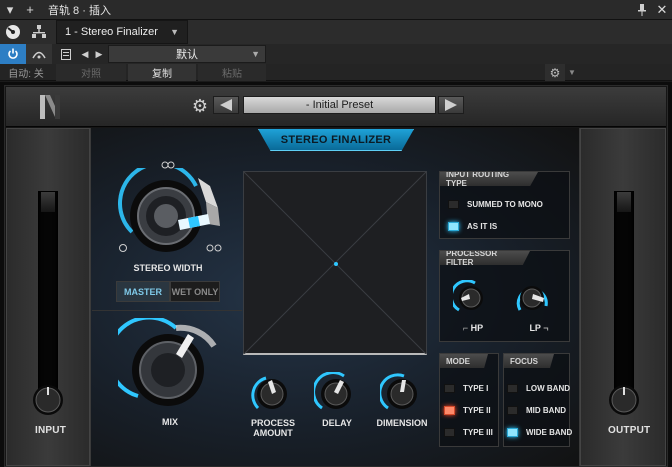  I want to click on lp-label: LP ¬, so click(539, 328).